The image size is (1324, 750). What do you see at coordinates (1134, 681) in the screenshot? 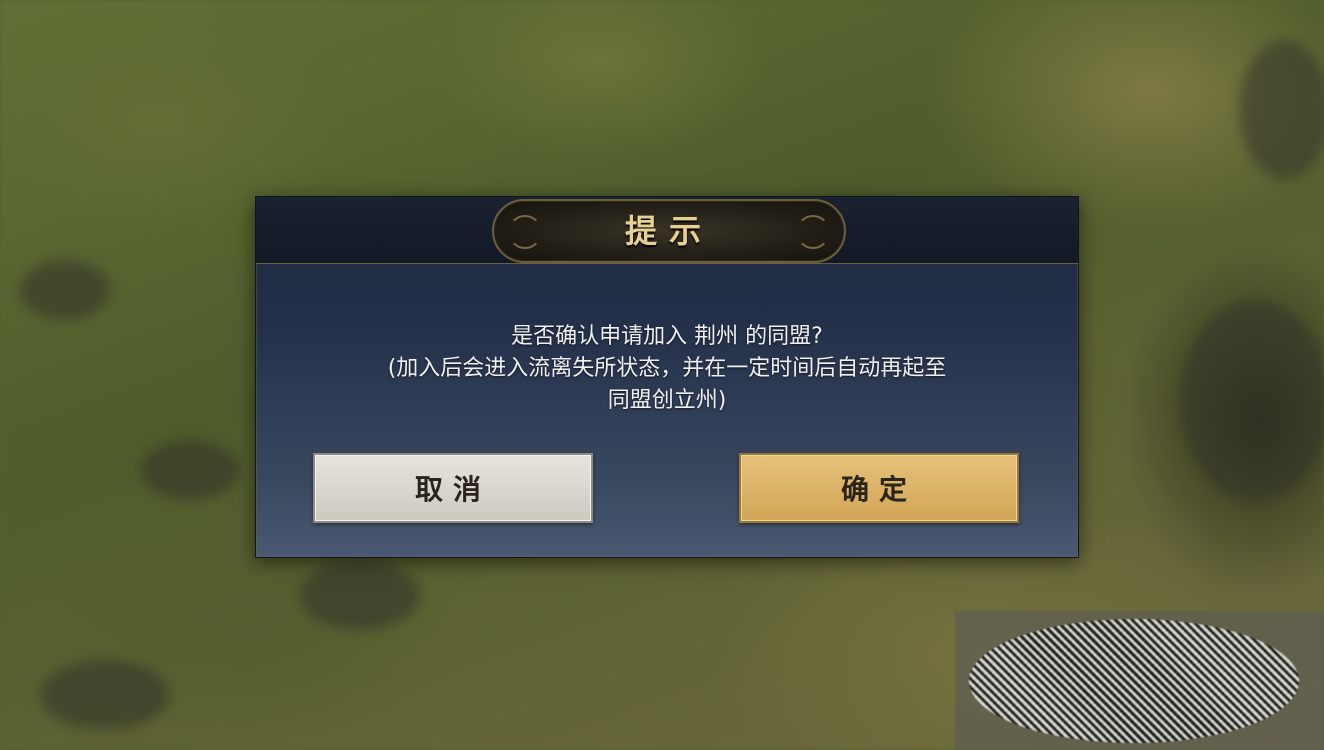
I see `qr-code-pattern` at bounding box center [1134, 681].